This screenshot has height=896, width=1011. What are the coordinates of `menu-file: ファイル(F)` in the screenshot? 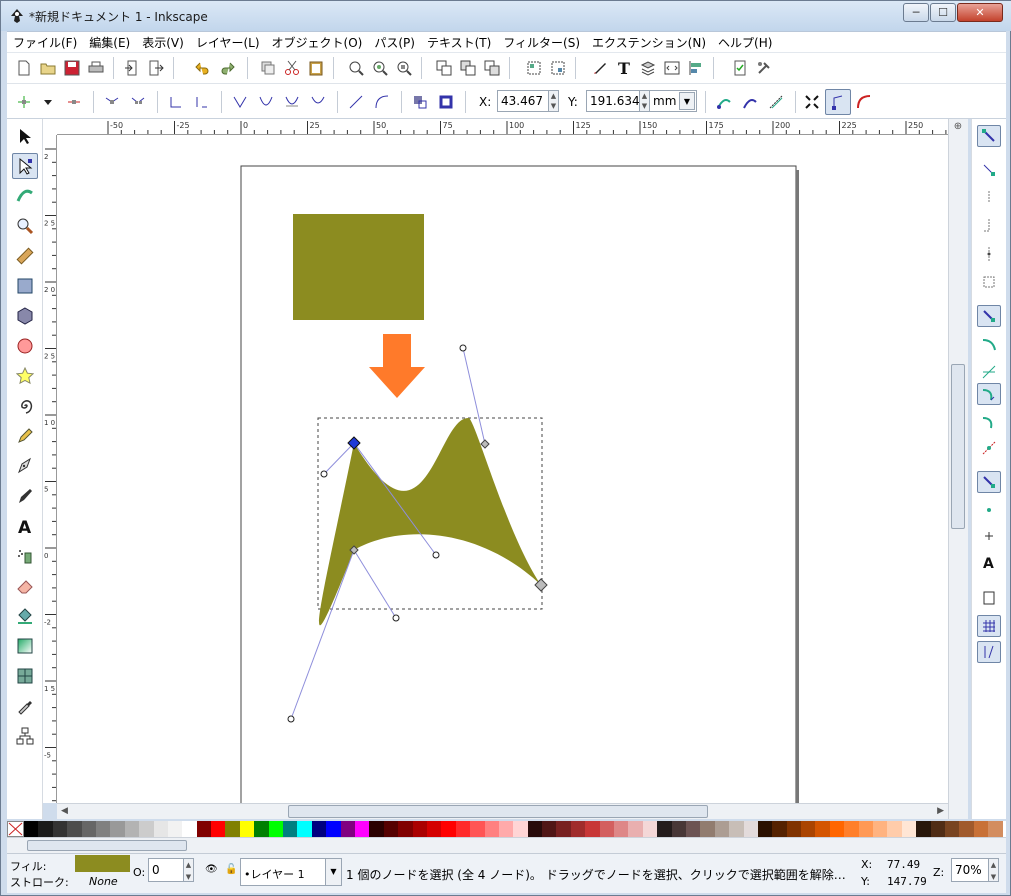 It's located at (45, 42).